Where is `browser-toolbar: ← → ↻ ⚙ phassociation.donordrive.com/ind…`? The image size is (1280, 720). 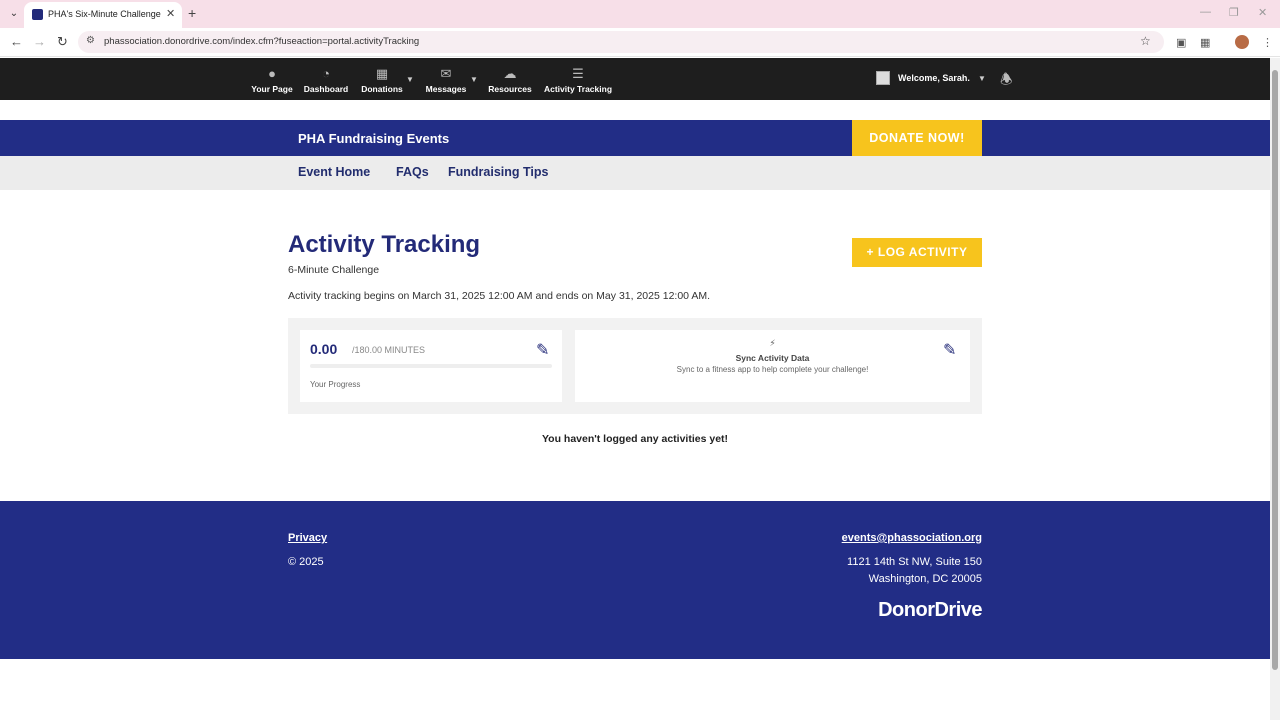
browser-toolbar: ← → ↻ ⚙ phassociation.donordrive.com/ind… is located at coordinates (640, 42).